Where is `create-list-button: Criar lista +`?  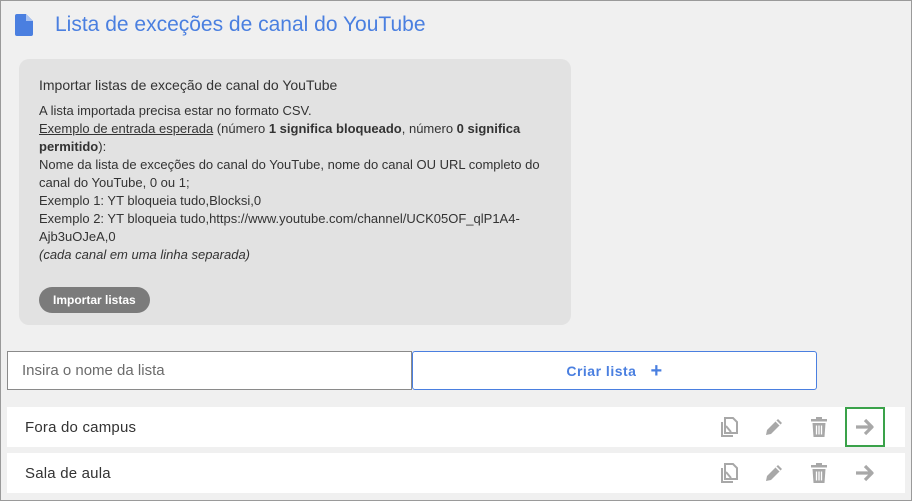 create-list-button: Criar lista + is located at coordinates (614, 370).